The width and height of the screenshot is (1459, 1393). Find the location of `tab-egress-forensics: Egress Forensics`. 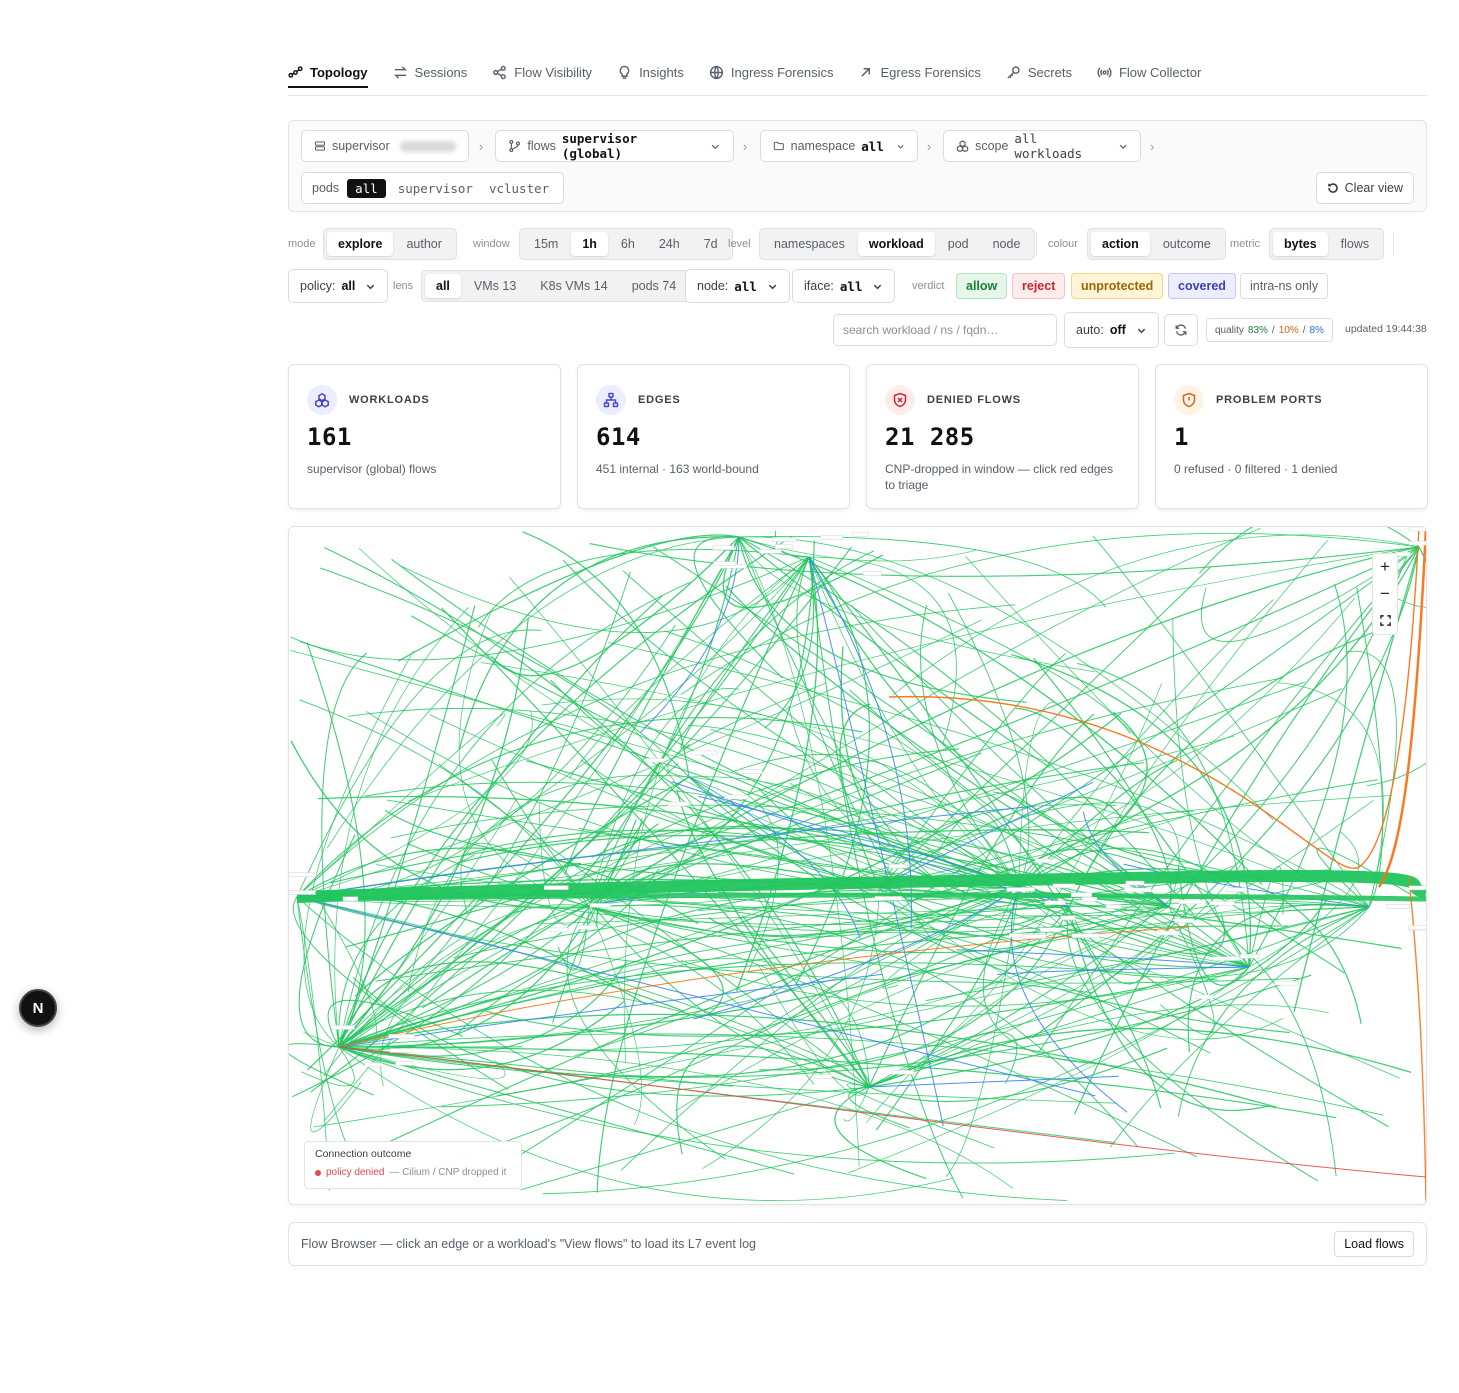

tab-egress-forensics: Egress Forensics is located at coordinates (919, 66).